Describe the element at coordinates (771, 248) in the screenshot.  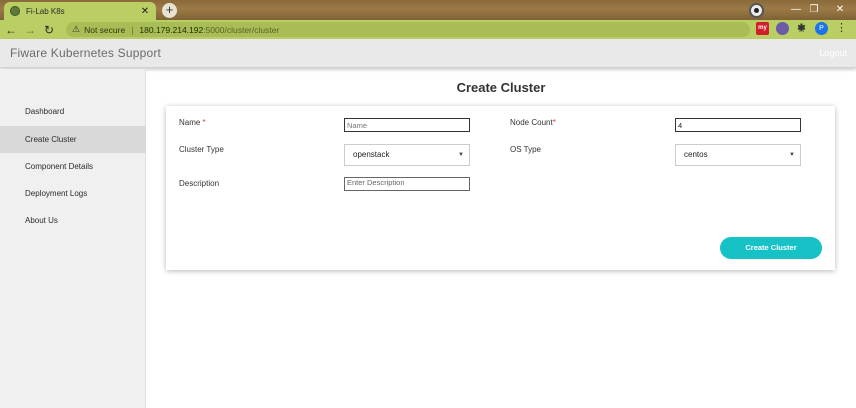
I see `create-cluster-button: Create Cluster` at that location.